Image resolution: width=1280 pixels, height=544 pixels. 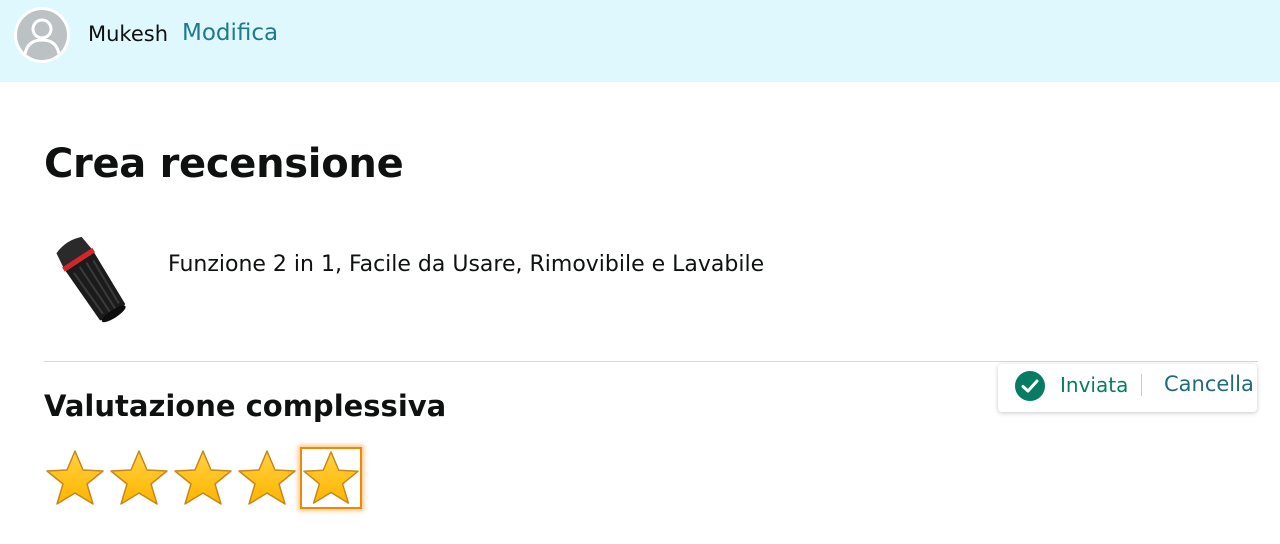 What do you see at coordinates (128, 34) in the screenshot?
I see `username: Mukesh` at bounding box center [128, 34].